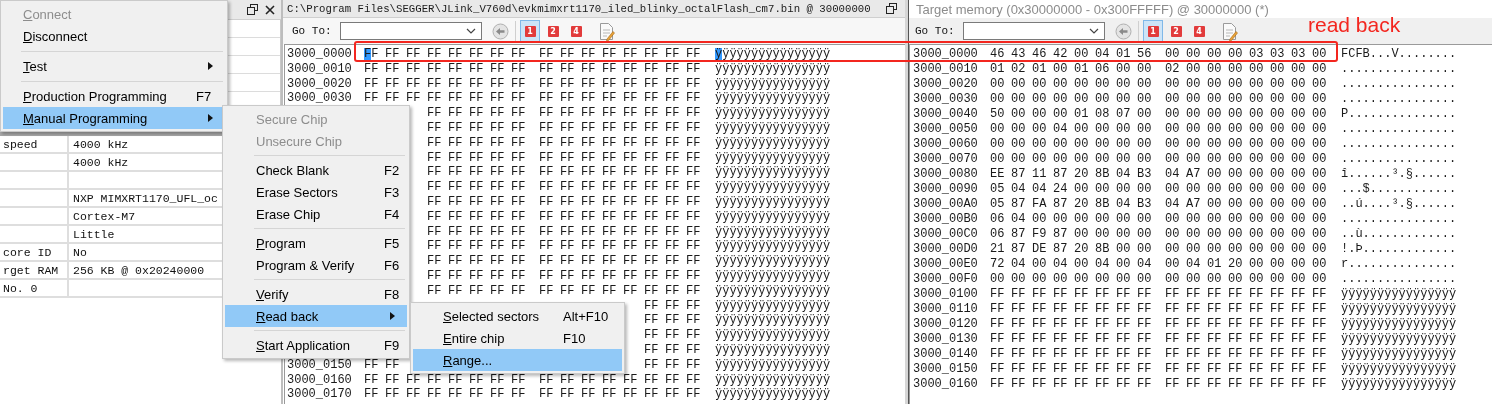 This screenshot has height=404, width=1492. What do you see at coordinates (946, 309) in the screenshot?
I see `address-cell-text: 3000_0110` at bounding box center [946, 309].